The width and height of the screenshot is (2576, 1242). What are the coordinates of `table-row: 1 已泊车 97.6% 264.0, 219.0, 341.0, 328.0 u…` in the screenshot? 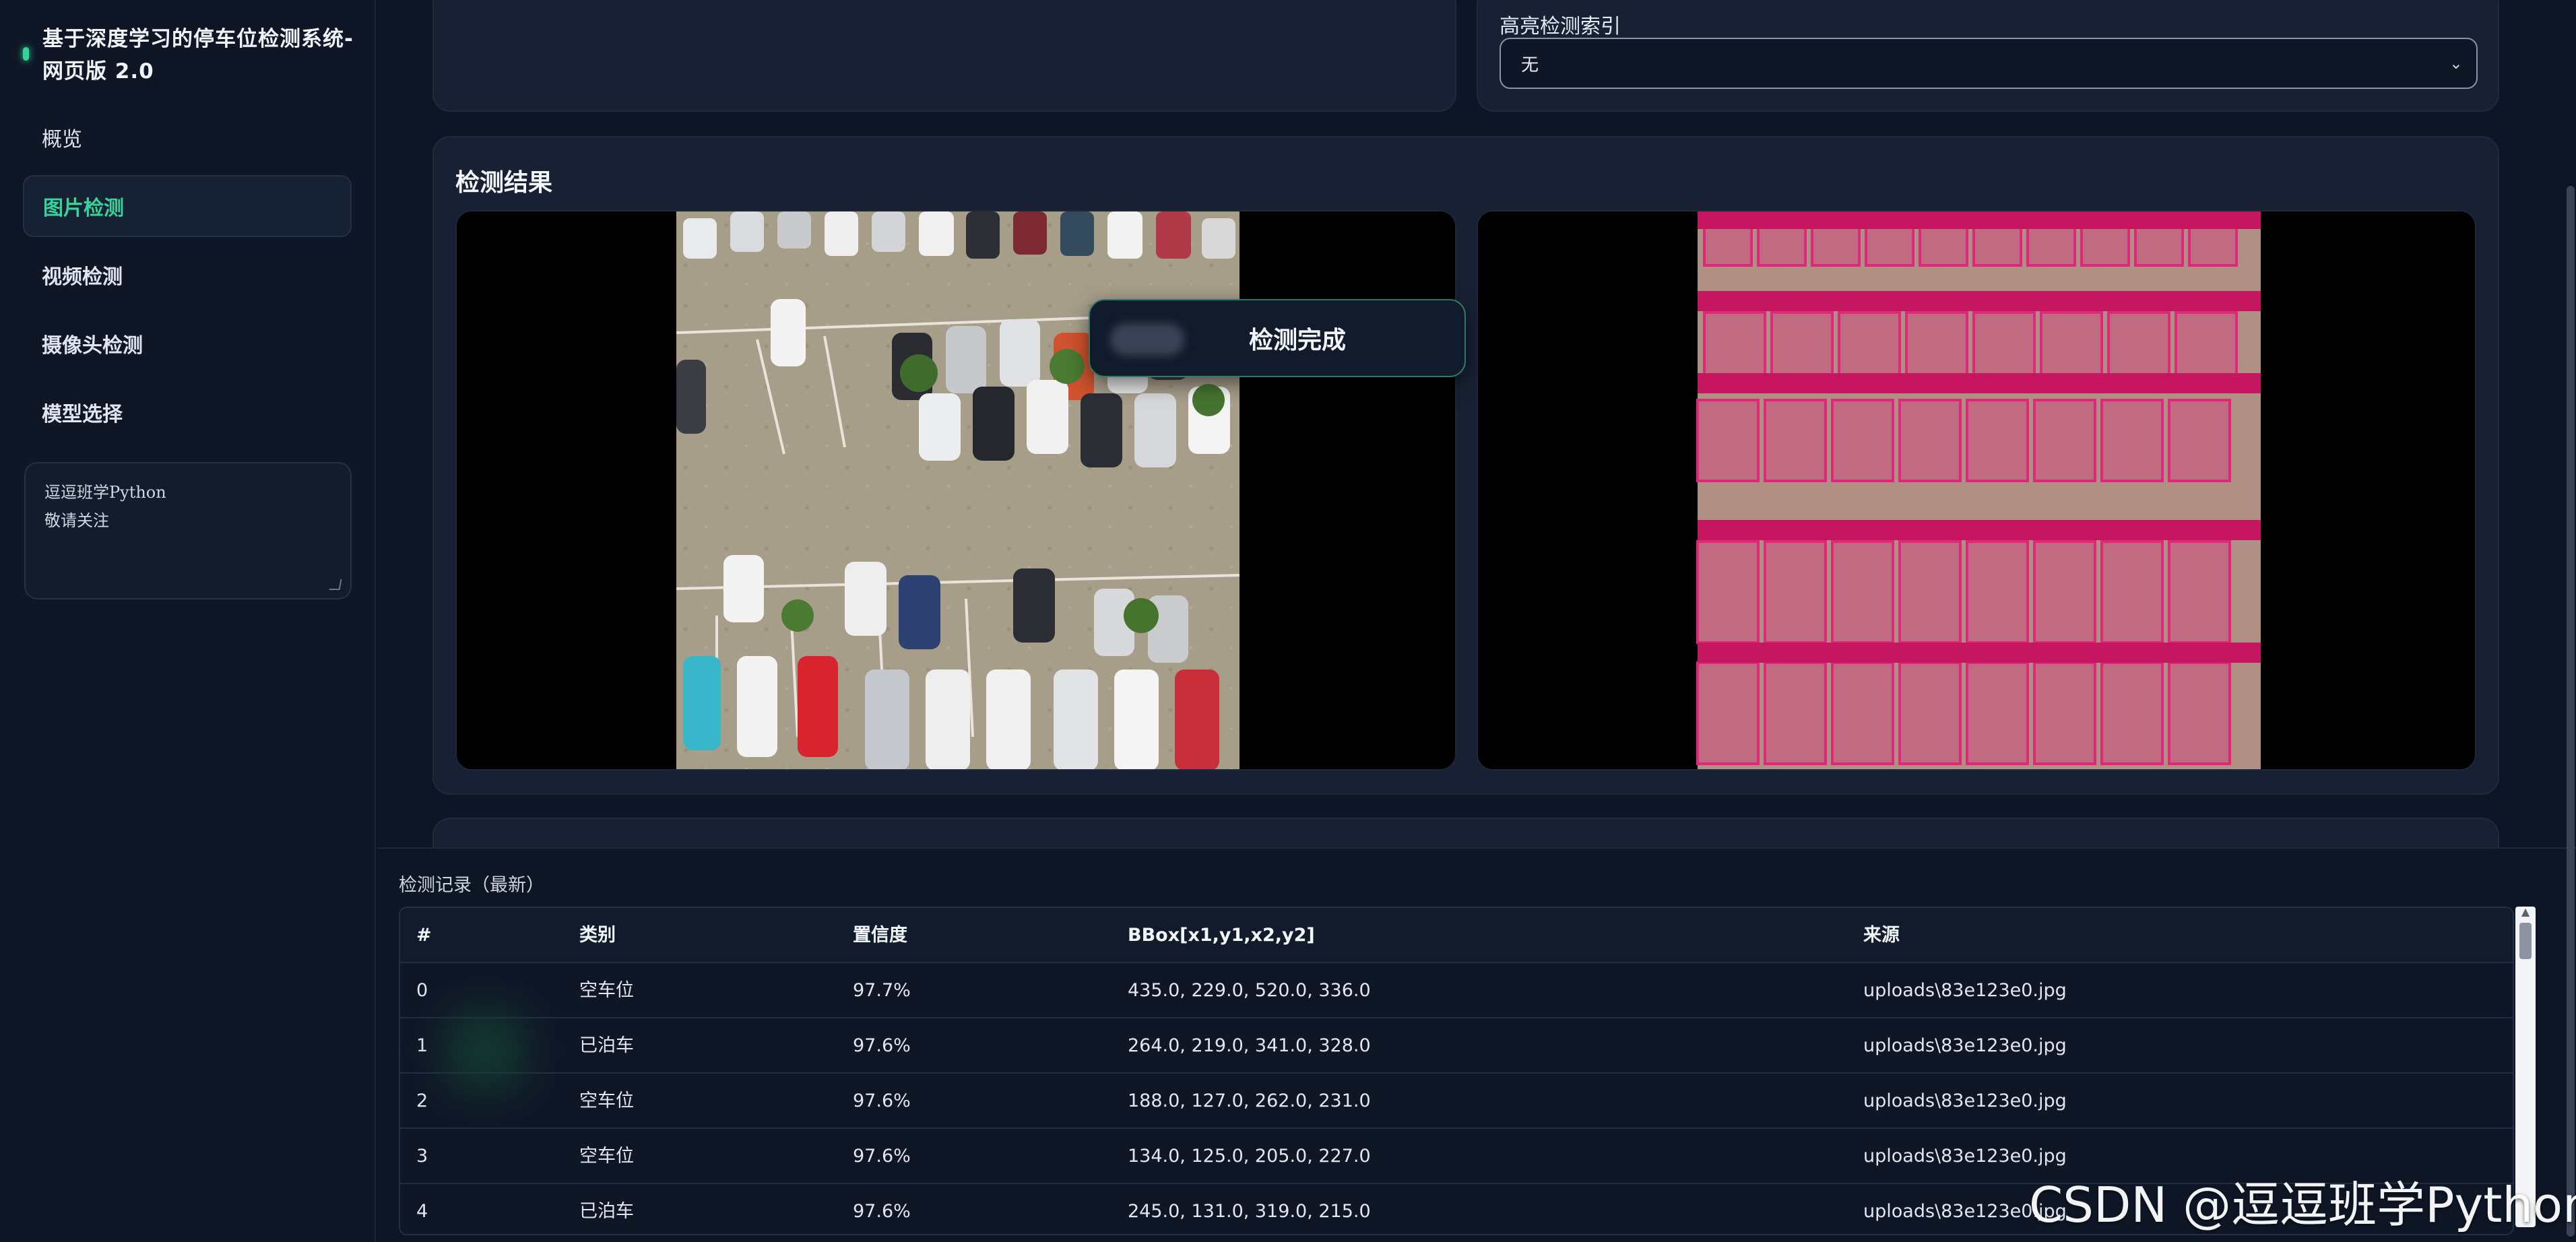 It's located at (1456, 1046).